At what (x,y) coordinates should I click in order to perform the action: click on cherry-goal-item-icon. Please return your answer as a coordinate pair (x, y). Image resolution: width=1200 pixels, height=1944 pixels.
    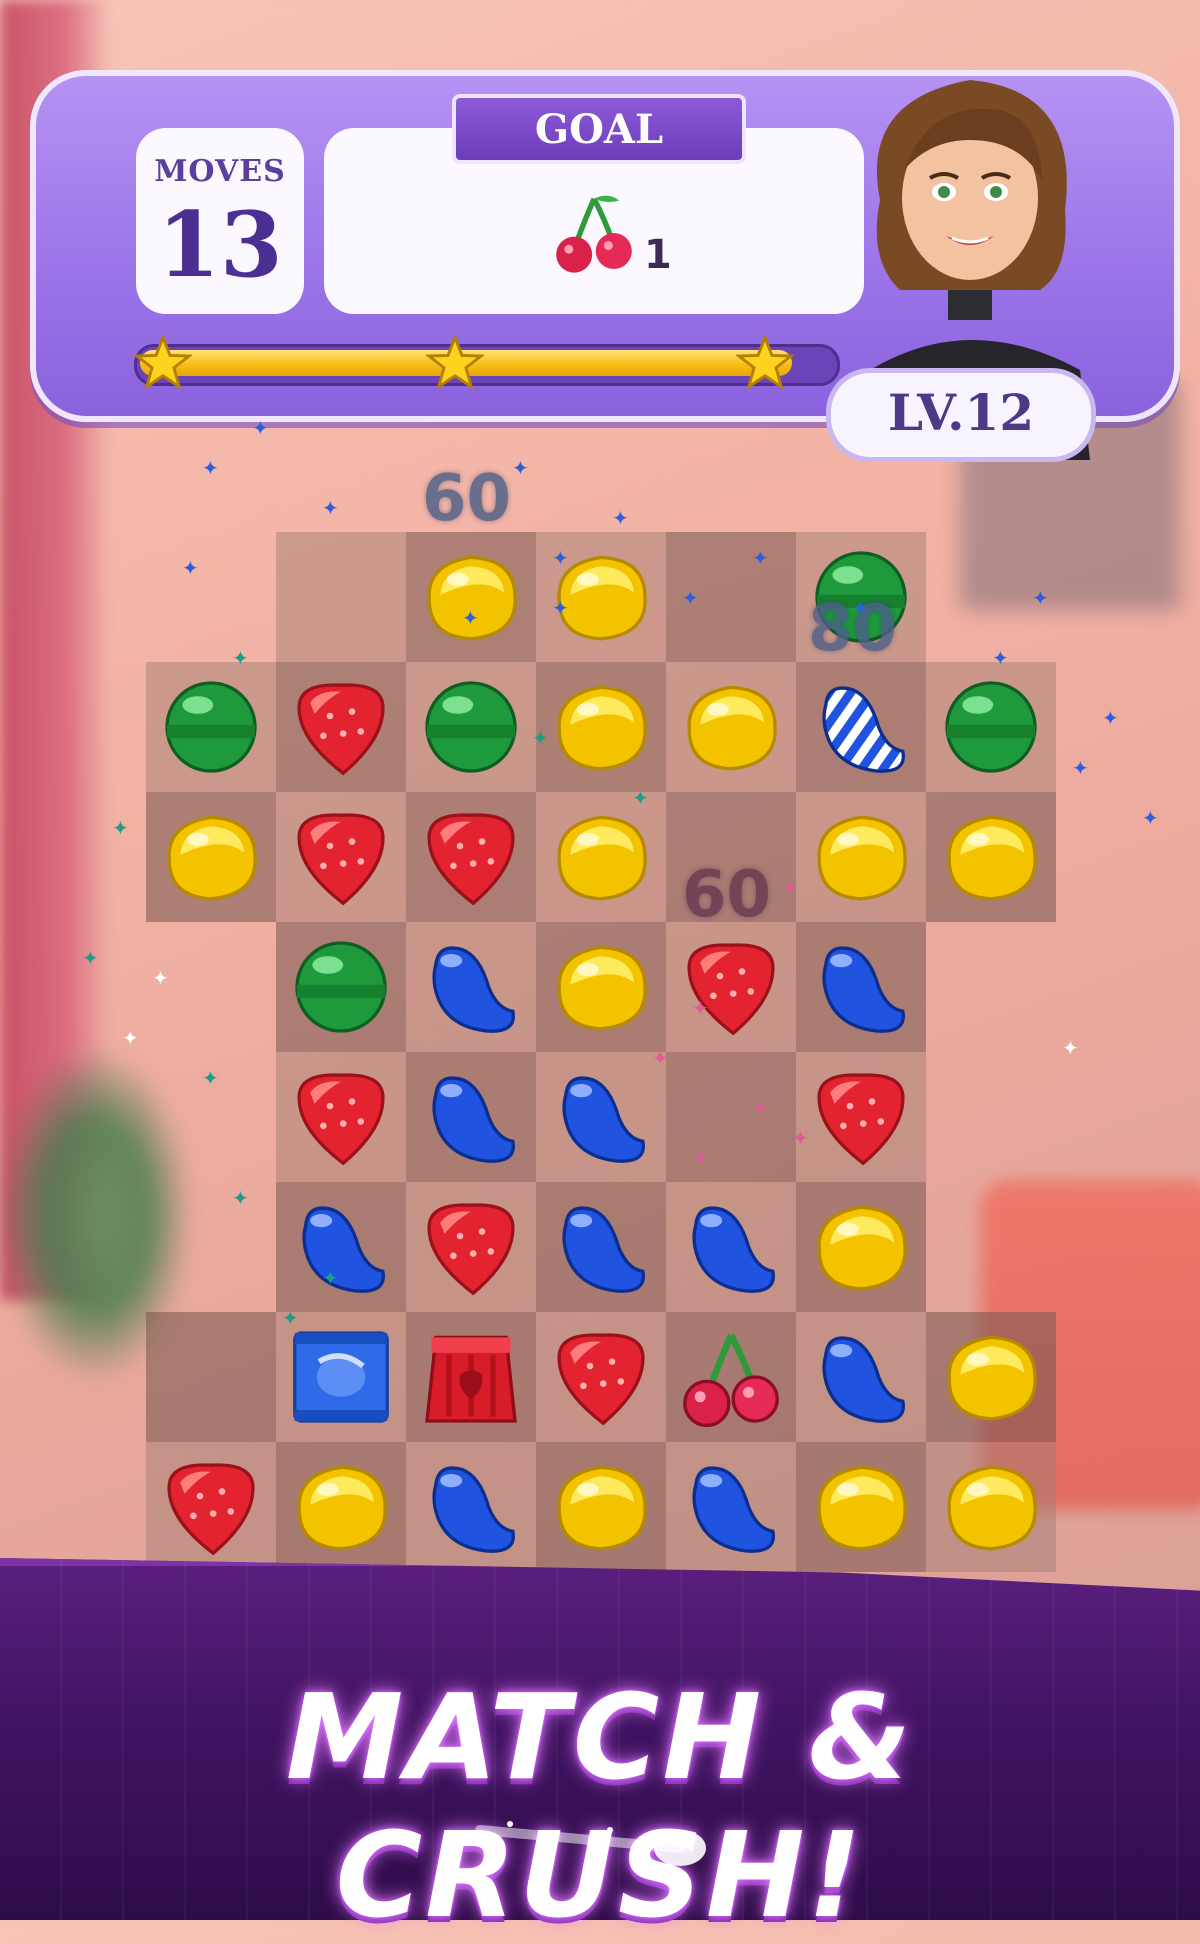
    Looking at the image, I should click on (731, 1377).